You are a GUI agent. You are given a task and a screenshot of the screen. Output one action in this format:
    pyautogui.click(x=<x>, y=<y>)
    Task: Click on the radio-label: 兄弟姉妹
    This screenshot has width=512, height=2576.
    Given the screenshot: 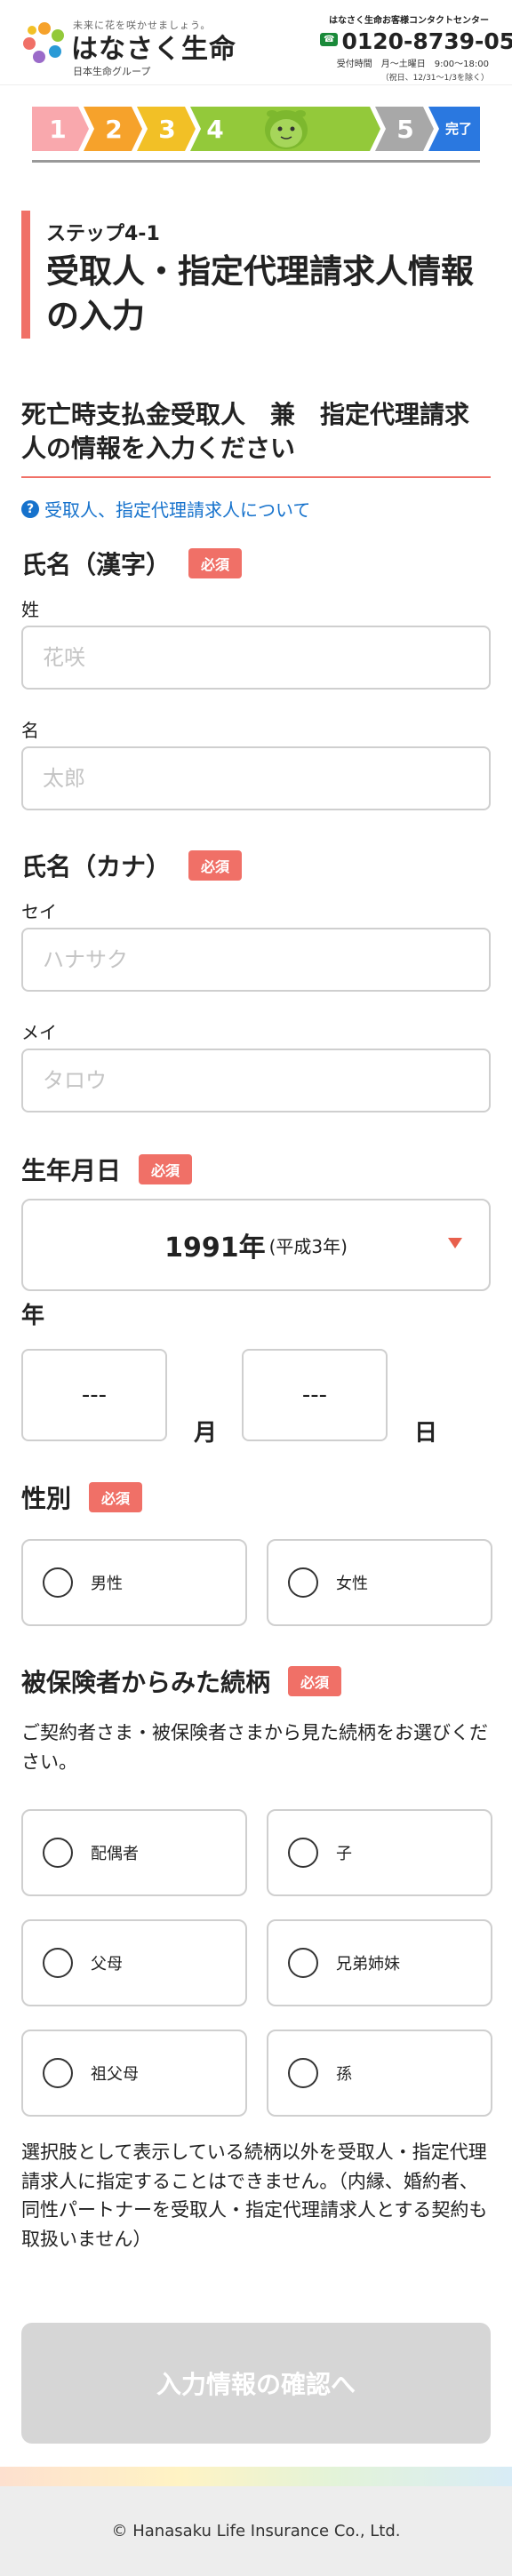 What is the action you would take?
    pyautogui.click(x=368, y=1965)
    